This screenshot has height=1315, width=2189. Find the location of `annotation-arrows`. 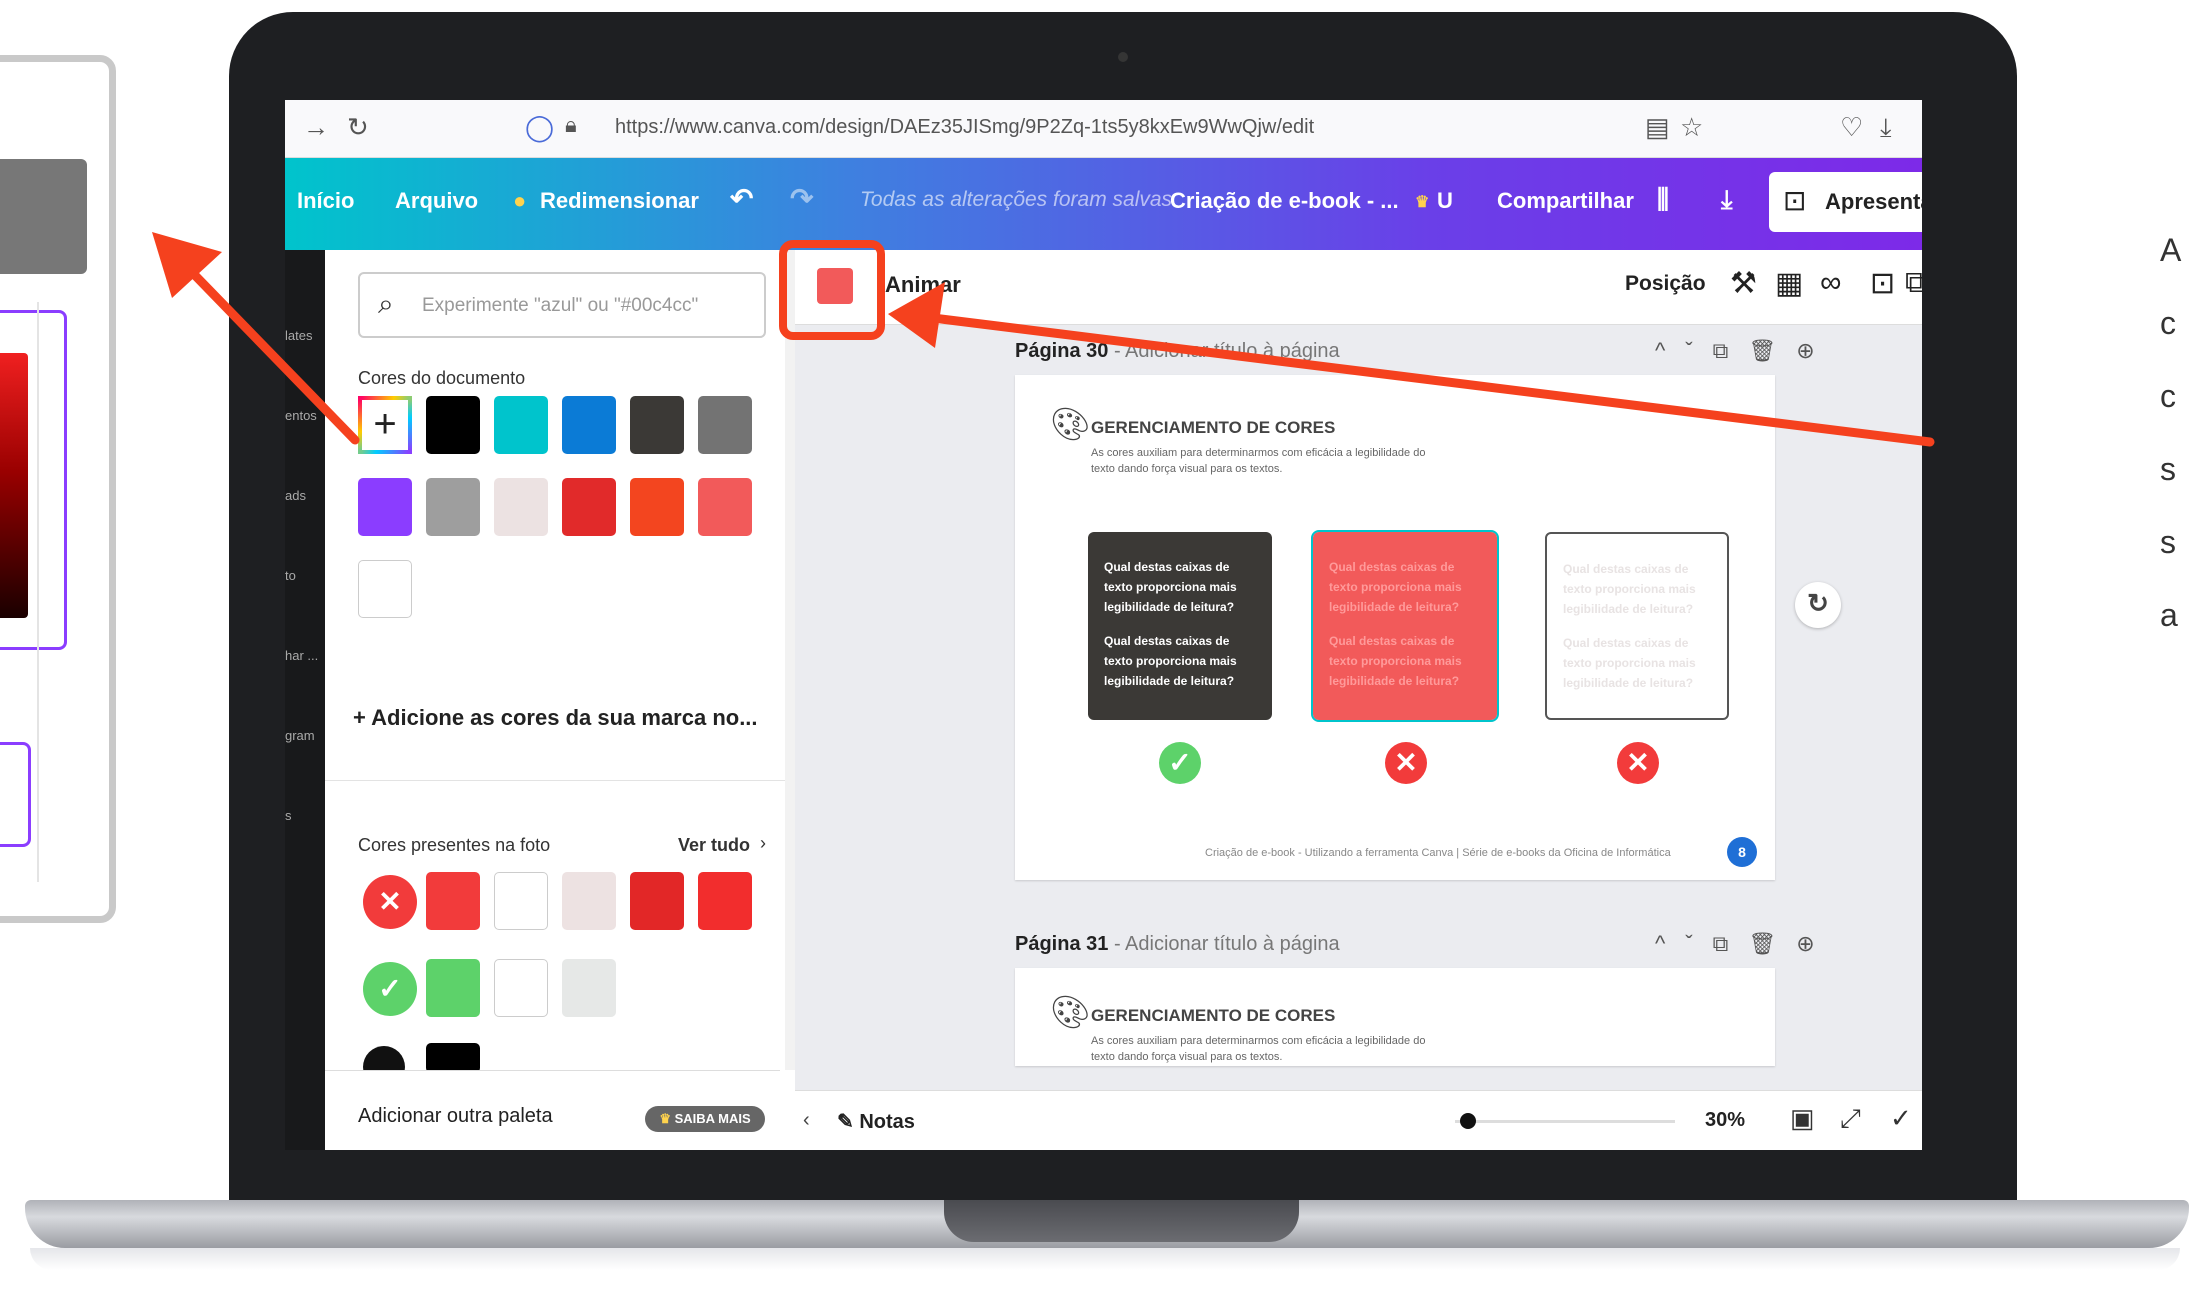

annotation-arrows is located at coordinates (1043, 339).